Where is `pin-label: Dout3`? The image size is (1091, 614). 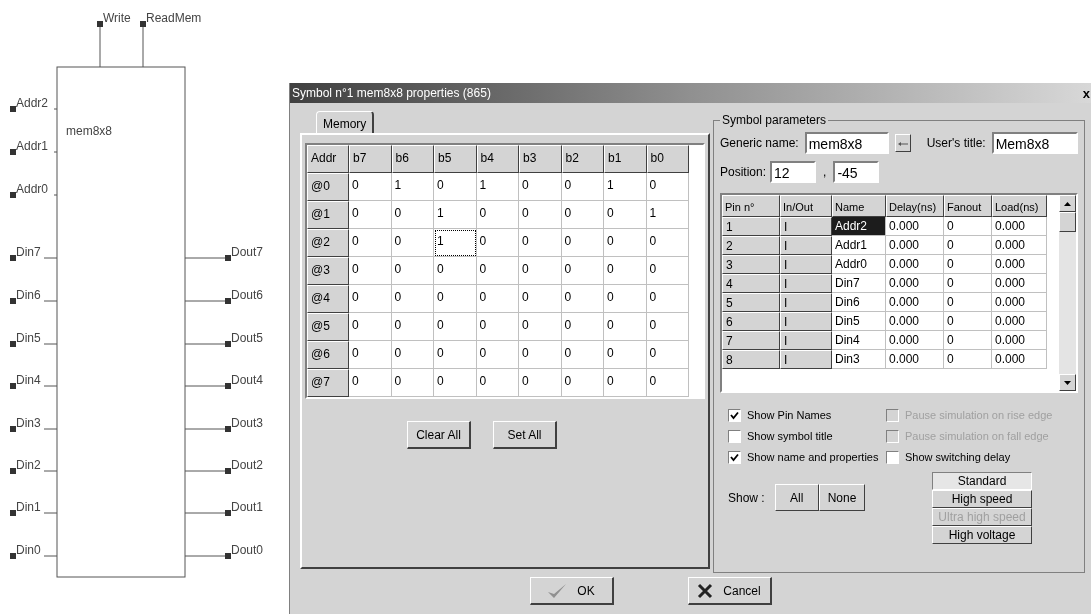 pin-label: Dout3 is located at coordinates (247, 423).